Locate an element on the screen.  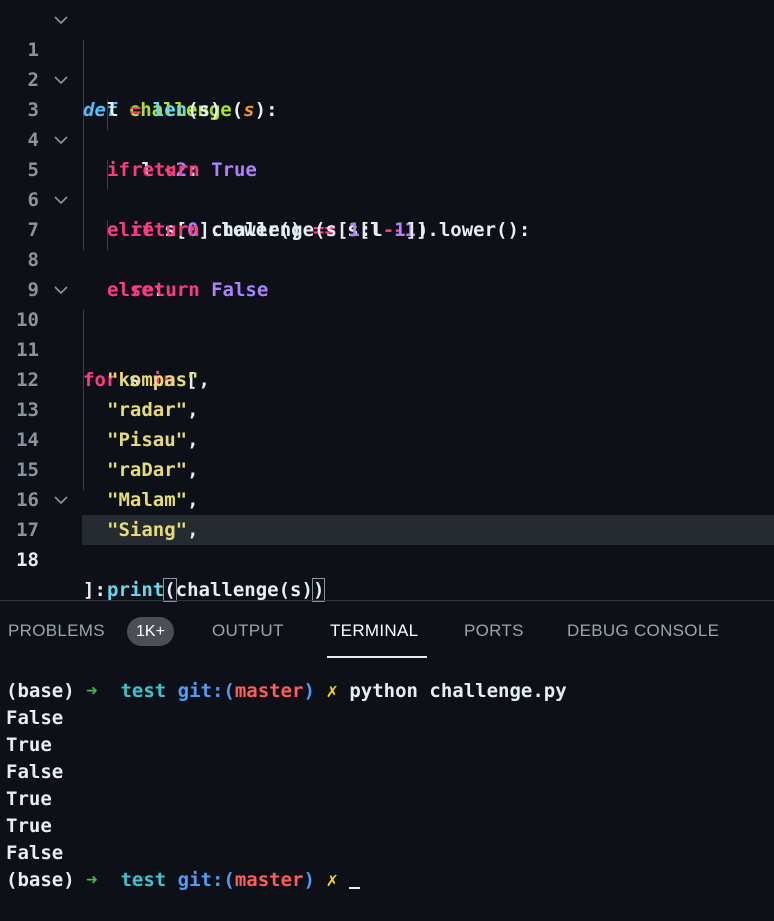
code-line: 5 elif s[0].lower() == s[l -1].lower(): is located at coordinates (387, 183).